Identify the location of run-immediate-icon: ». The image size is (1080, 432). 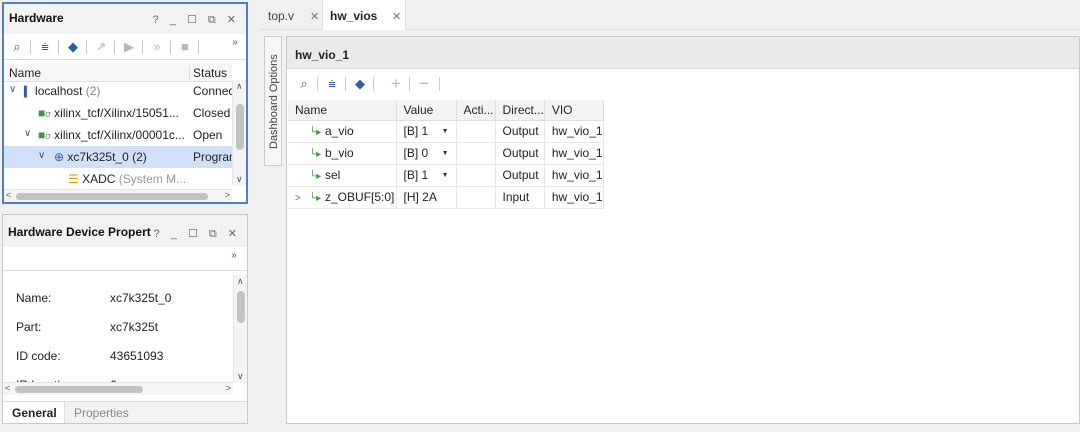
(157, 47).